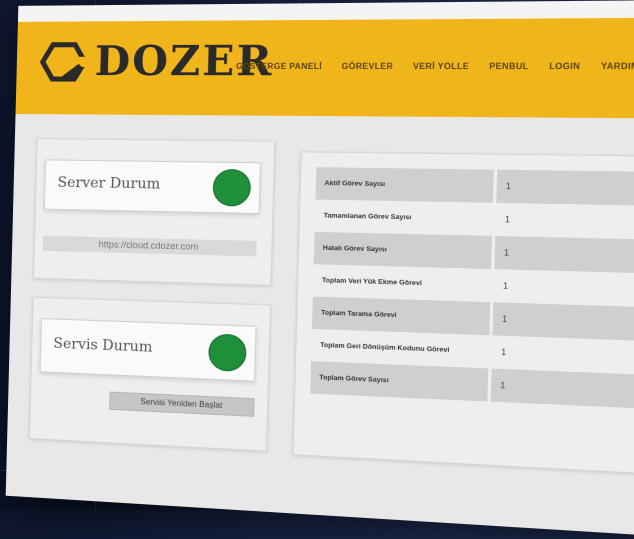 This screenshot has width=634, height=539. I want to click on server-status-panel: Server Durum https://cloud.cdozer.com, so click(154, 212).